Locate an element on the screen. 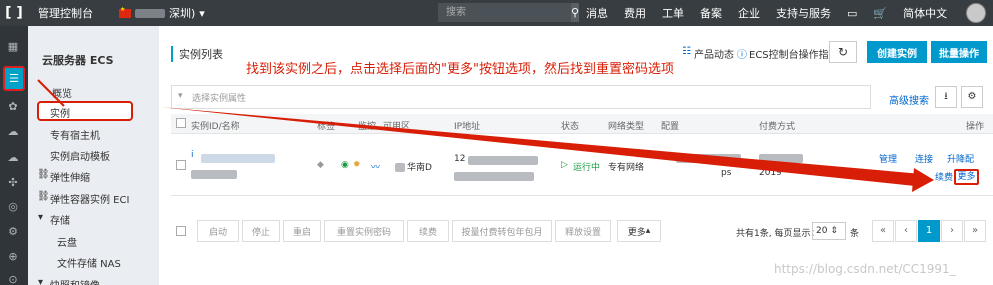 The height and width of the screenshot is (285, 993). more-actions-button: 更多 is located at coordinates (966, 177).